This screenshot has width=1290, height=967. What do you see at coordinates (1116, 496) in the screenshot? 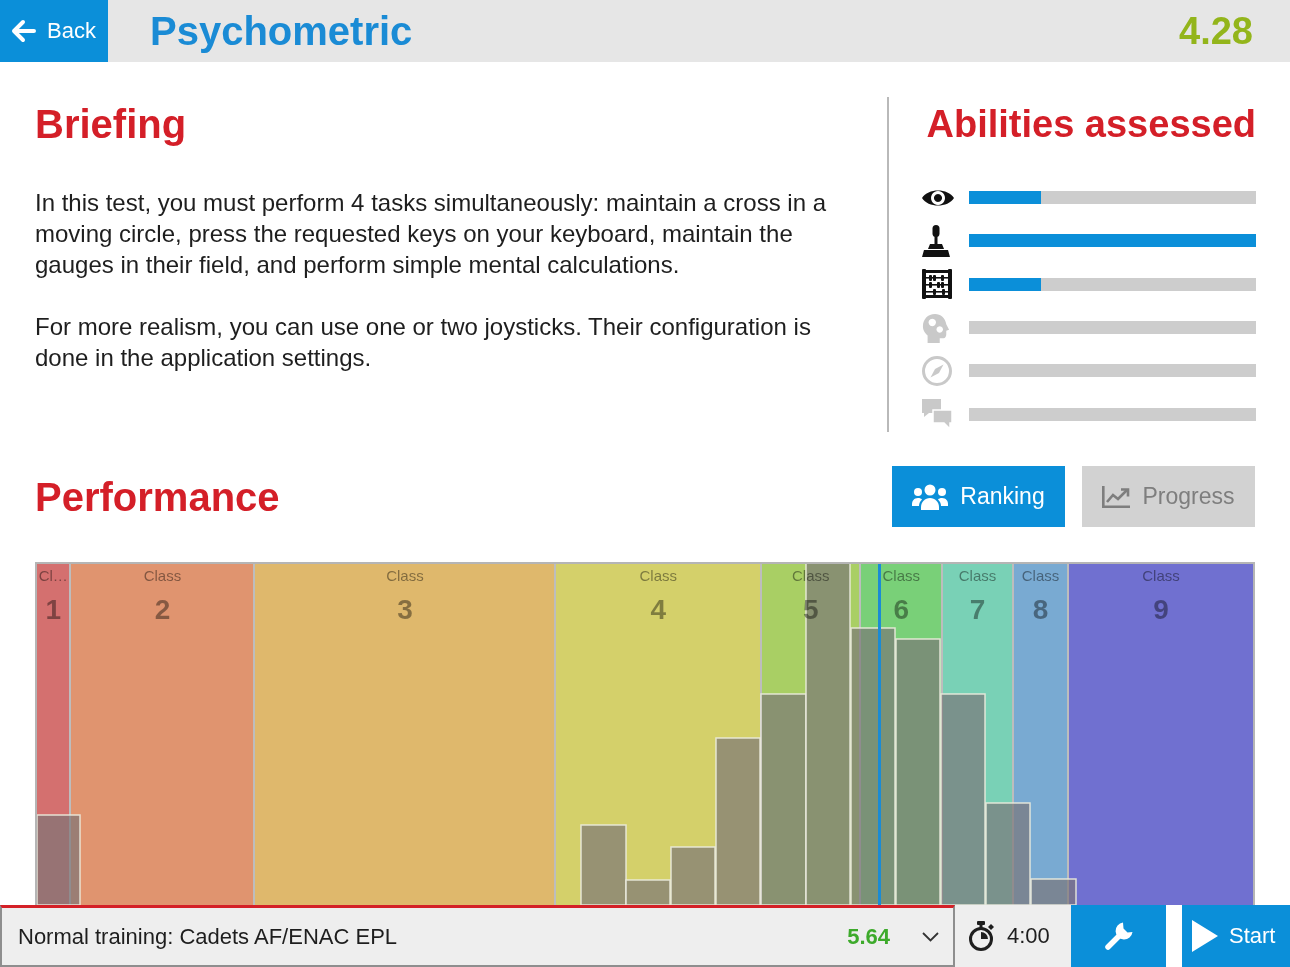
I see `line-chart-icon` at bounding box center [1116, 496].